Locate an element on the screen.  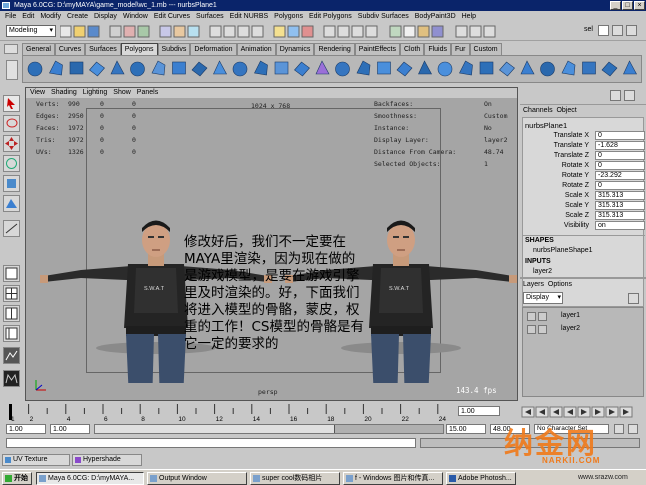
shelf-tab-general: General is located at coordinates (38, 49).